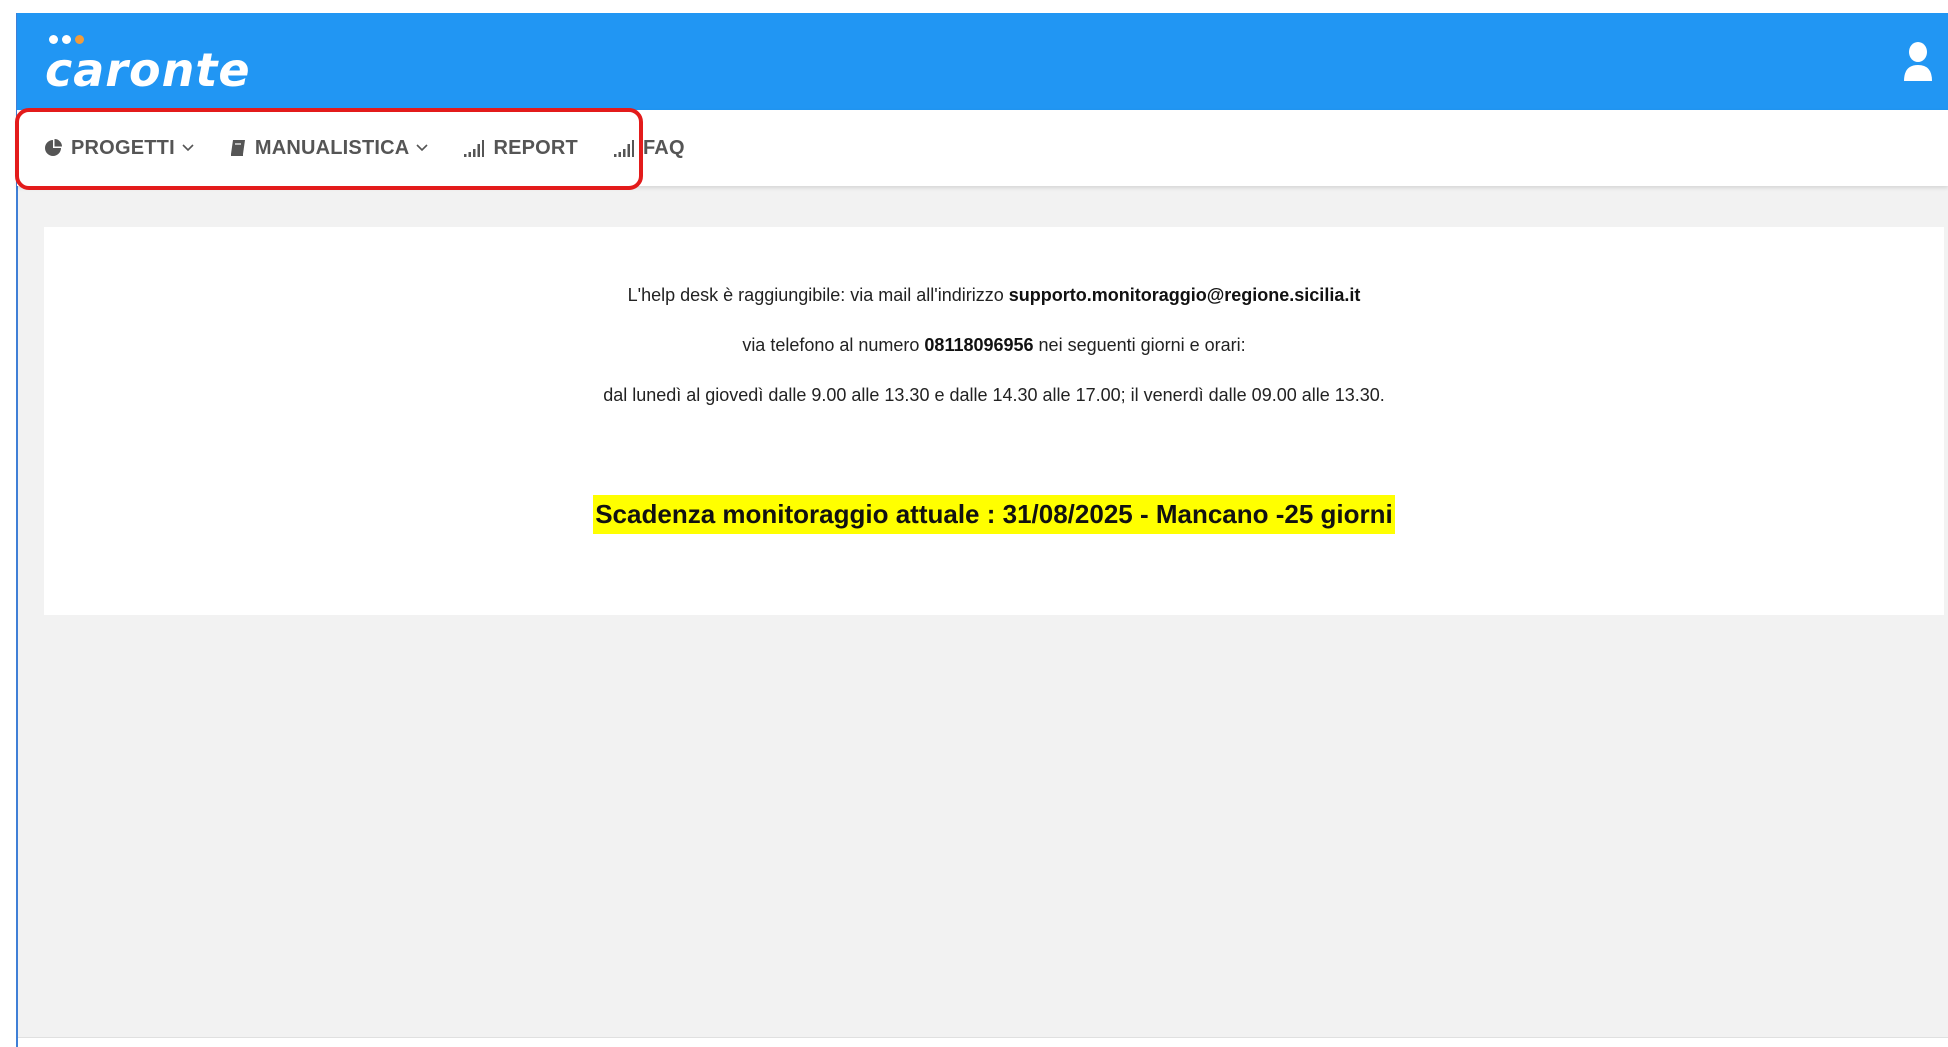 The image size is (1948, 1047). Describe the element at coordinates (983, 1037) in the screenshot. I see `footer-divider` at that location.